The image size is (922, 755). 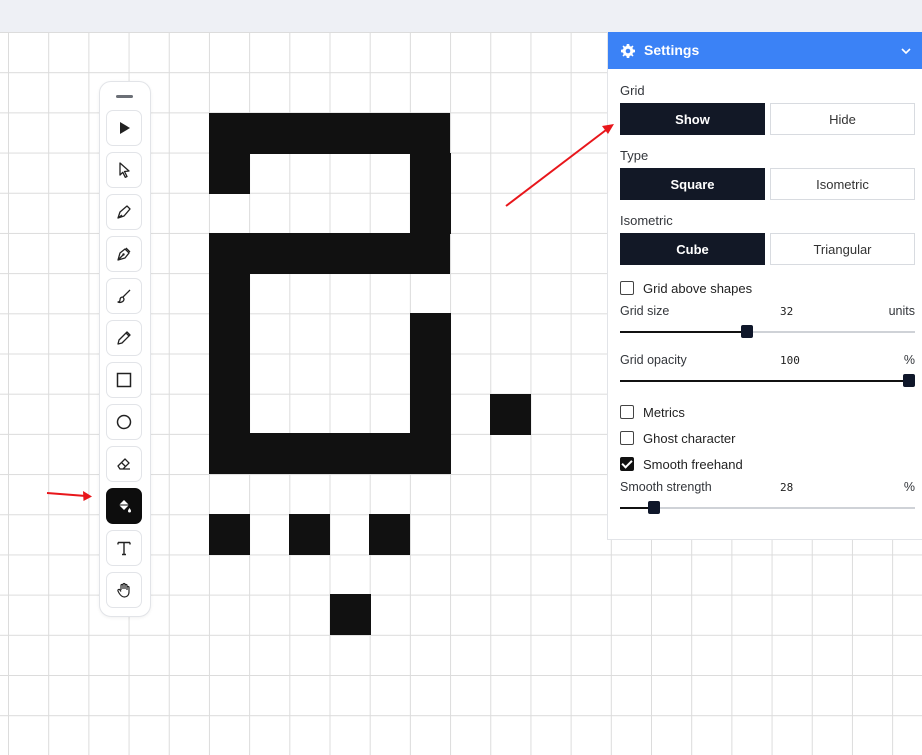 What do you see at coordinates (461, 16) in the screenshot?
I see `top-bar` at bounding box center [461, 16].